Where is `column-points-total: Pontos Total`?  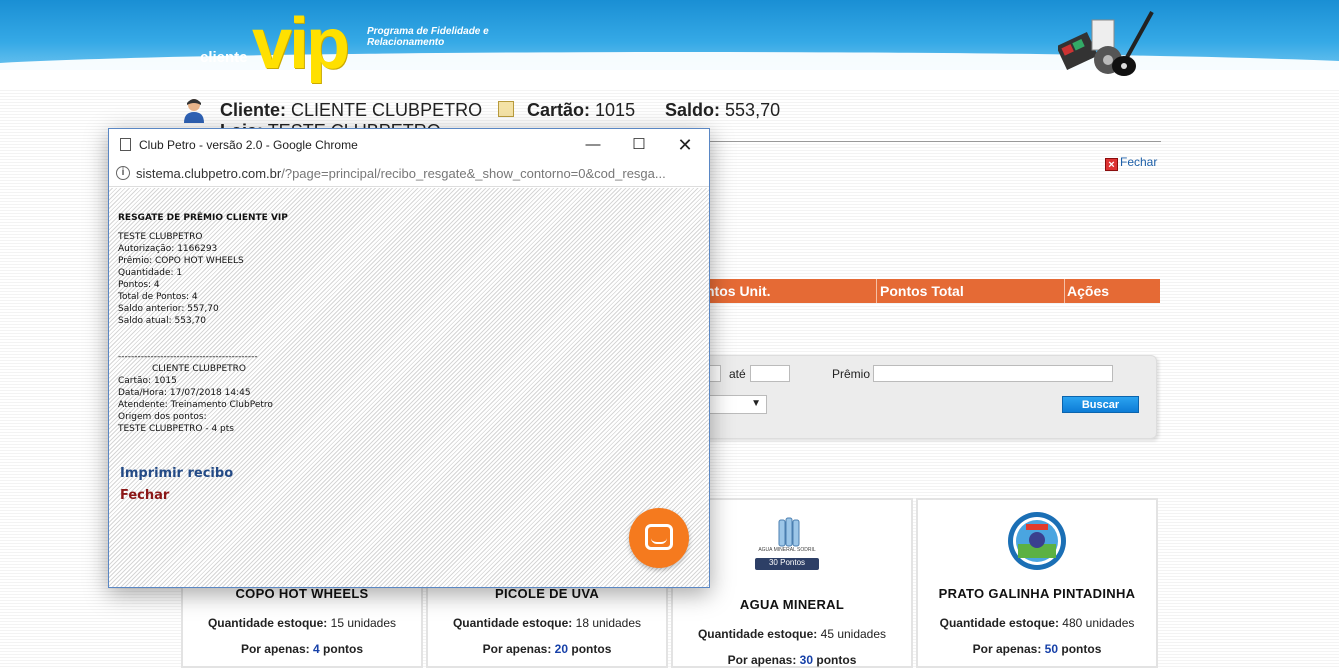 column-points-total: Pontos Total is located at coordinates (922, 291).